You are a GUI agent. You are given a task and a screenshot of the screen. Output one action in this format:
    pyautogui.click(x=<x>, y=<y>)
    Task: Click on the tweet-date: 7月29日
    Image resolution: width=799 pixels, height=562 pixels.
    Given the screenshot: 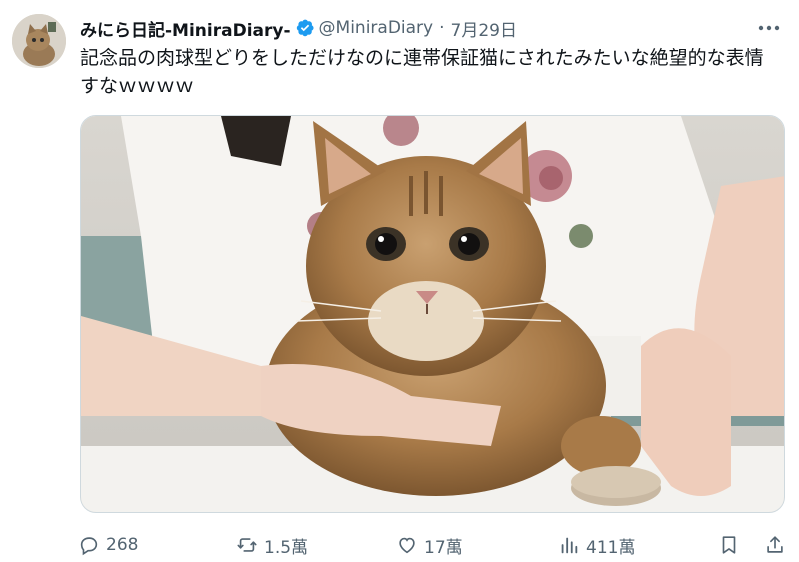 What is the action you would take?
    pyautogui.click(x=484, y=28)
    